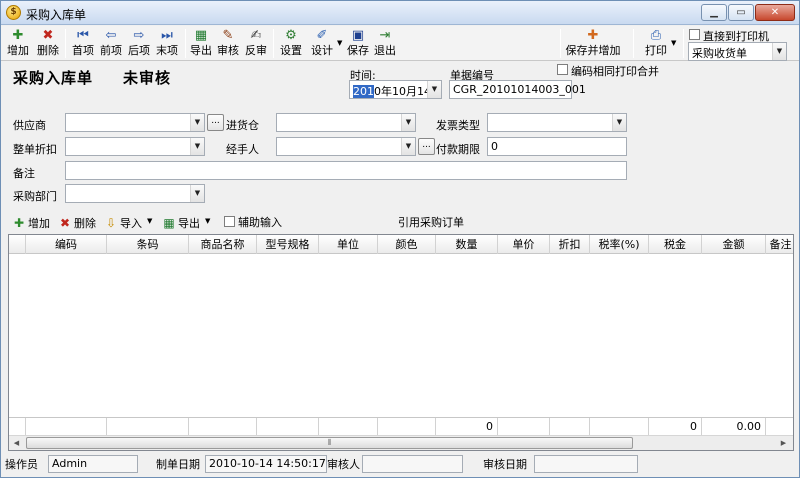  I want to click on next-button: ⇨ 后项, so click(139, 43).